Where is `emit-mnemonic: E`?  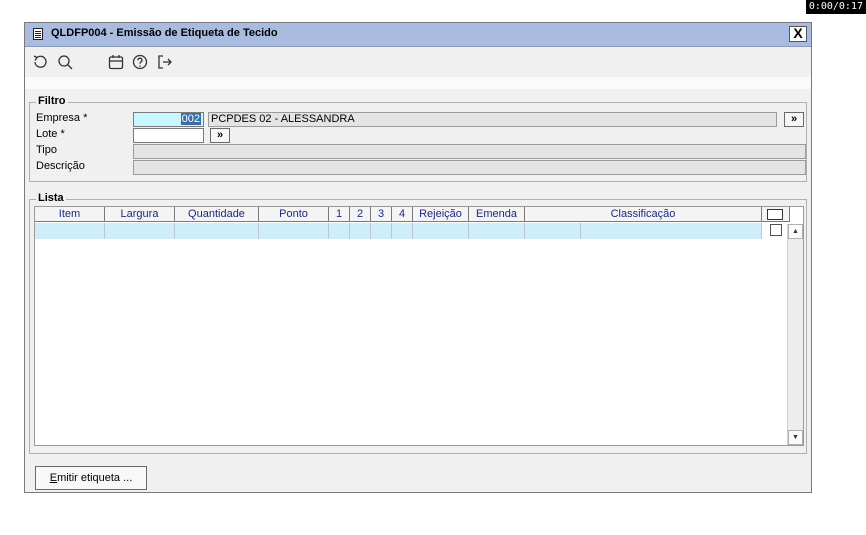 emit-mnemonic: E is located at coordinates (53, 478).